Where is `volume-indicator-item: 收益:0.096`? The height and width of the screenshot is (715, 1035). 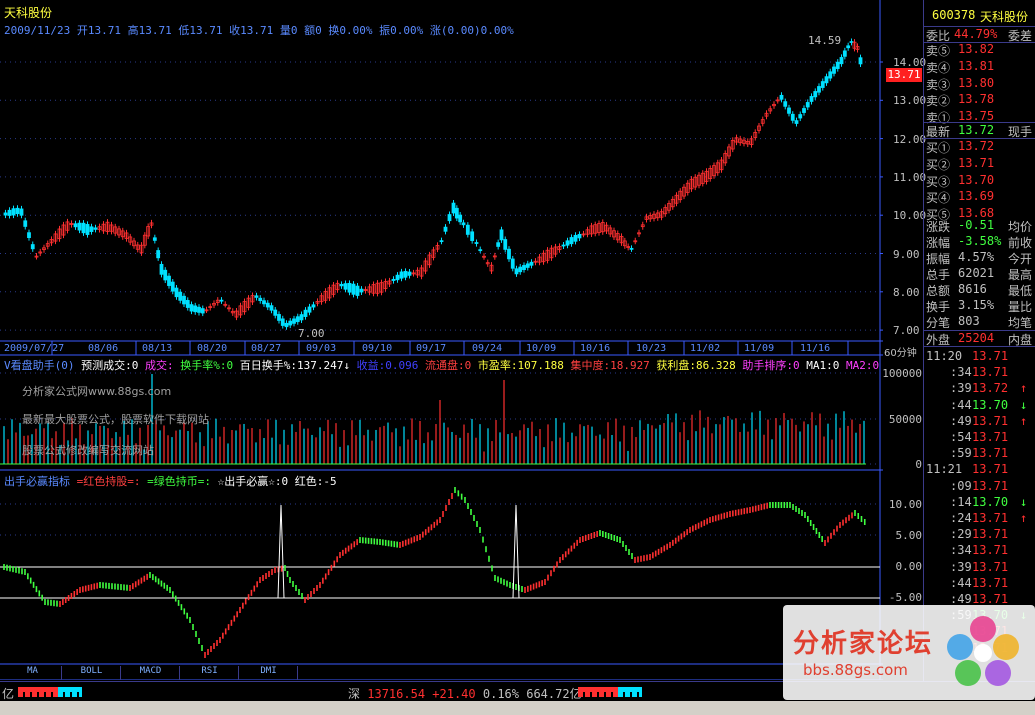 volume-indicator-item: 收益:0.096 is located at coordinates (384, 365).